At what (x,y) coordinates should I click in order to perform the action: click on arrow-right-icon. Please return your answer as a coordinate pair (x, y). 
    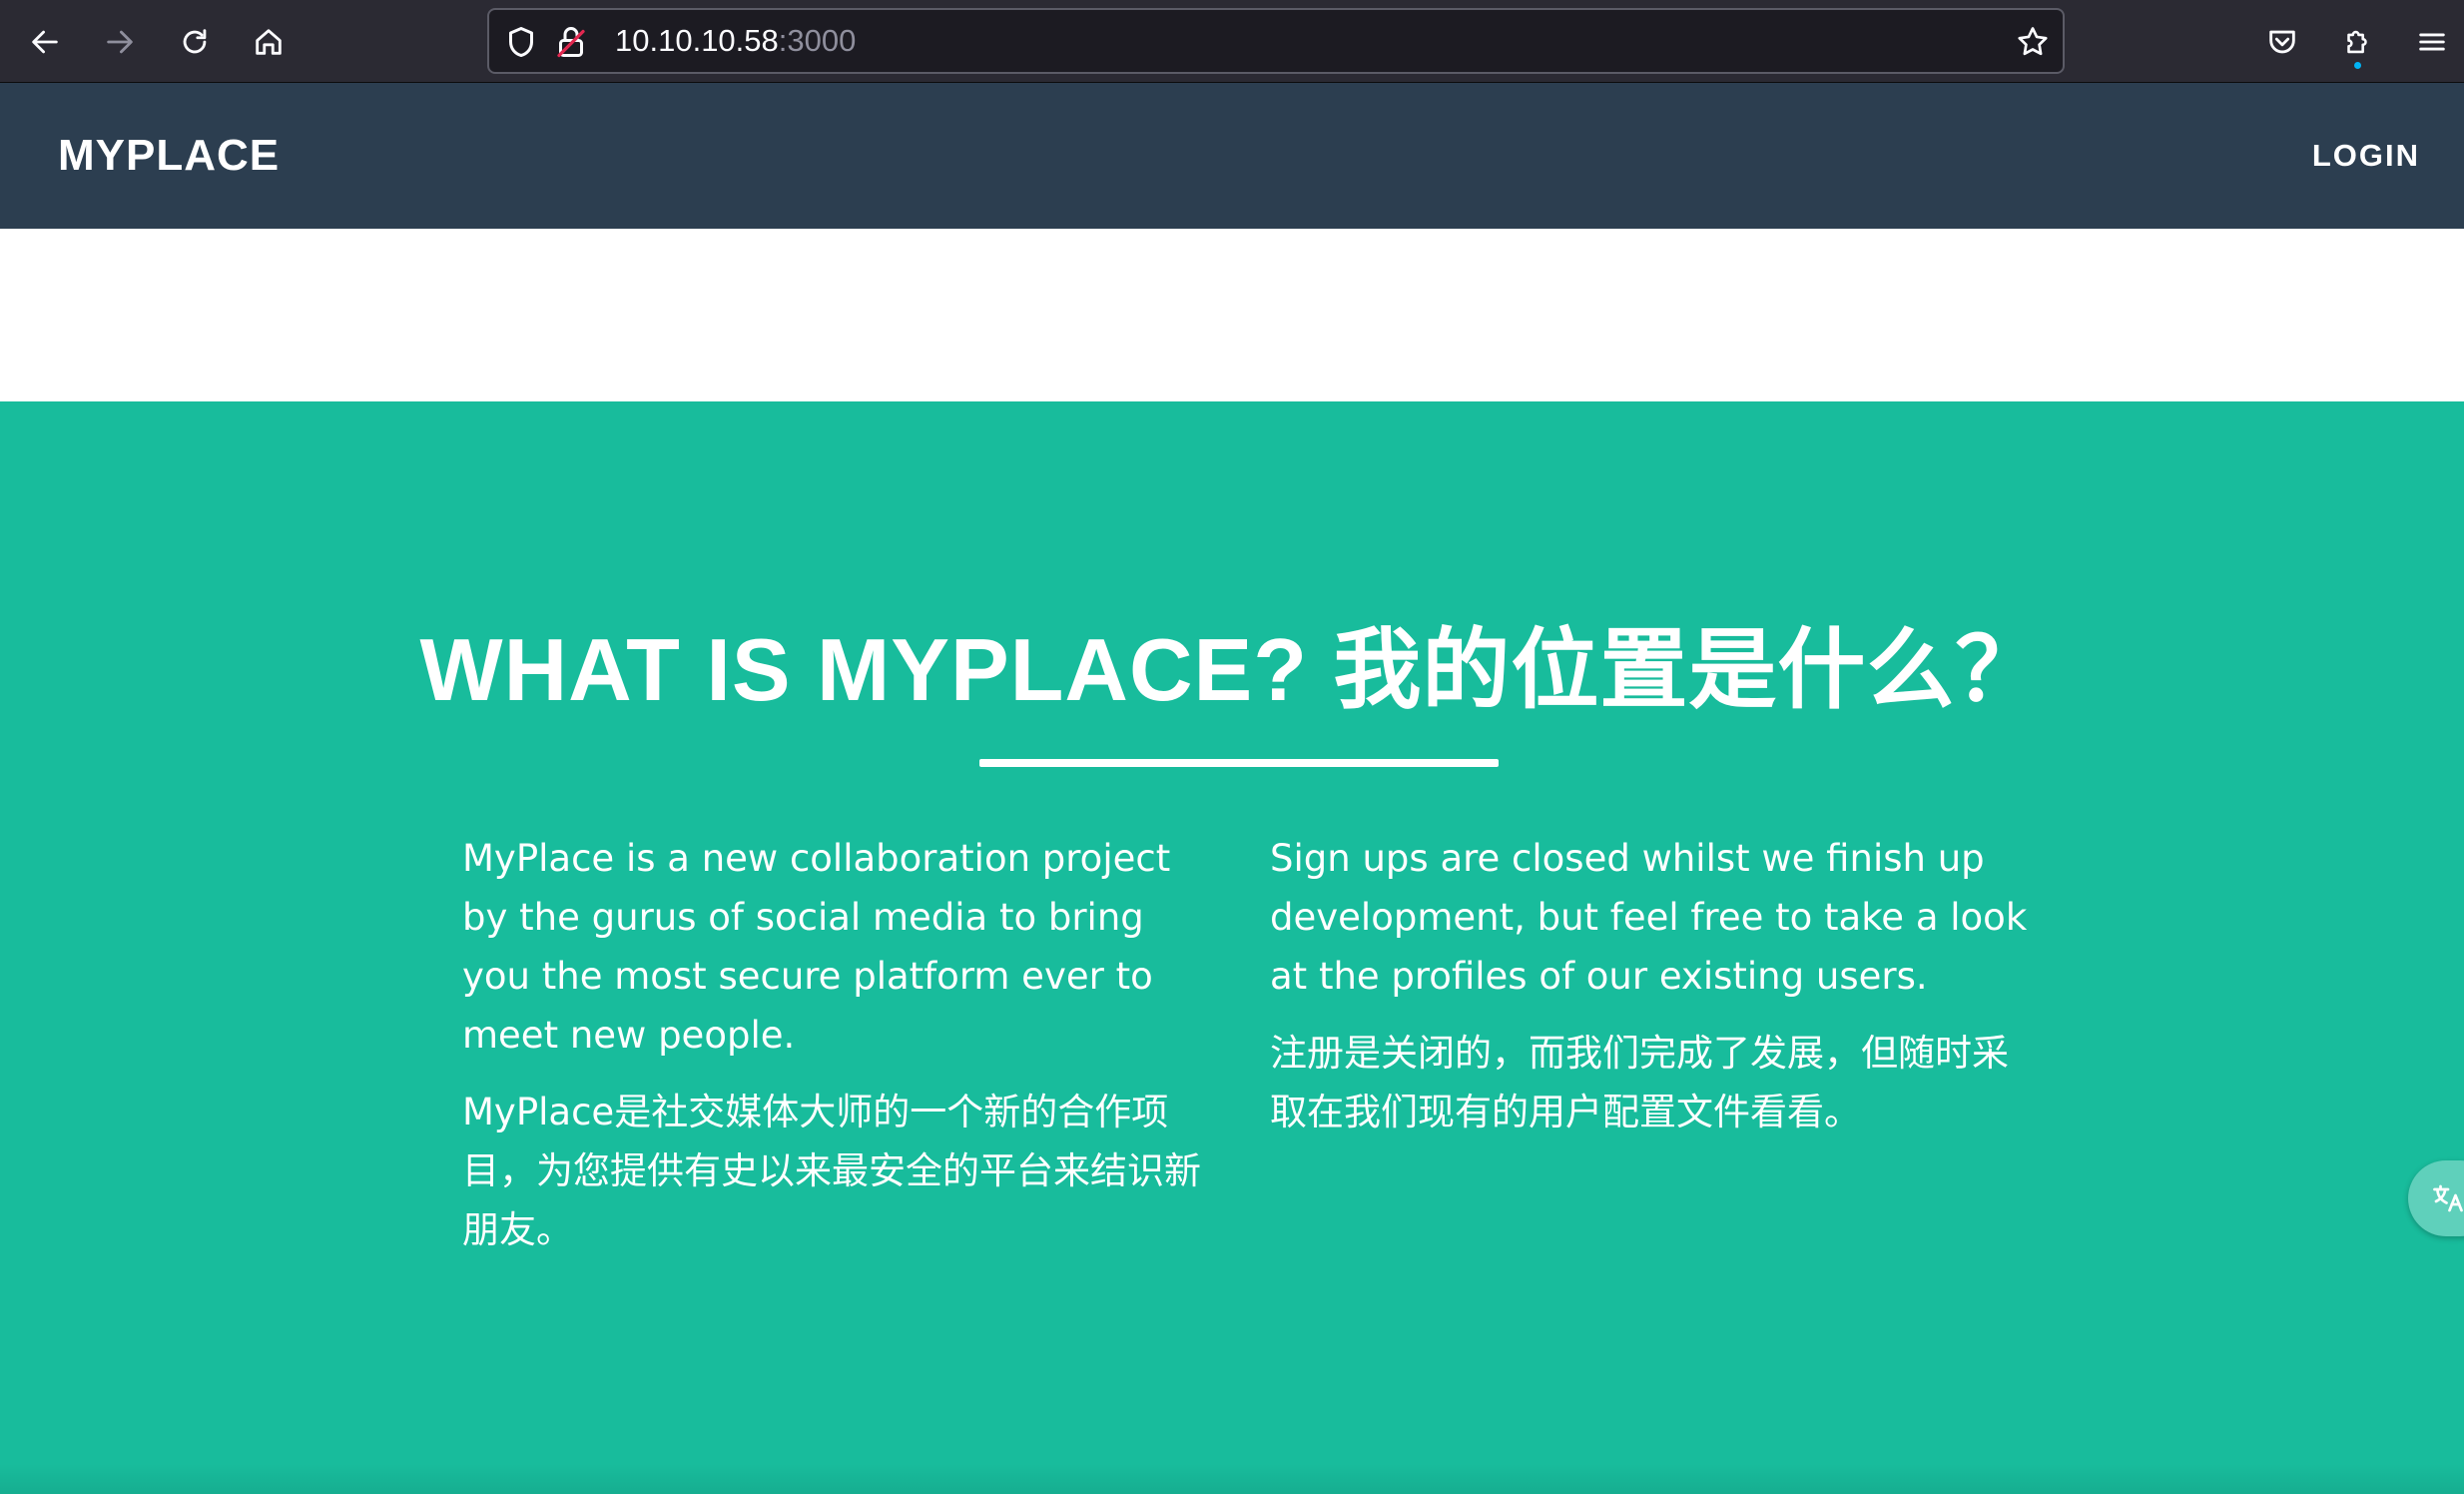
    Looking at the image, I should click on (120, 42).